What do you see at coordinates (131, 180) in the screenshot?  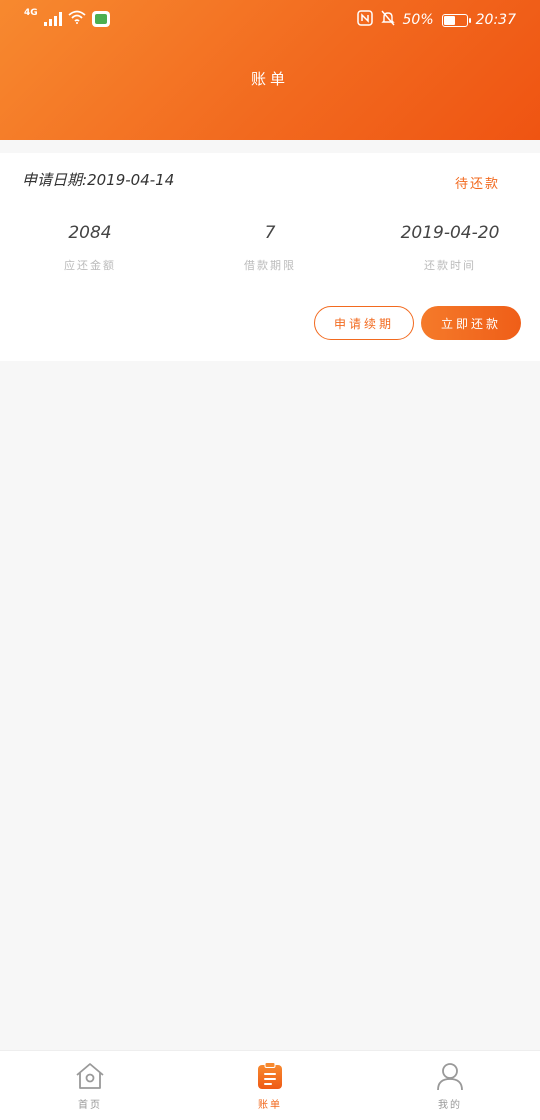 I see `apply-date-value: 2019-04-14` at bounding box center [131, 180].